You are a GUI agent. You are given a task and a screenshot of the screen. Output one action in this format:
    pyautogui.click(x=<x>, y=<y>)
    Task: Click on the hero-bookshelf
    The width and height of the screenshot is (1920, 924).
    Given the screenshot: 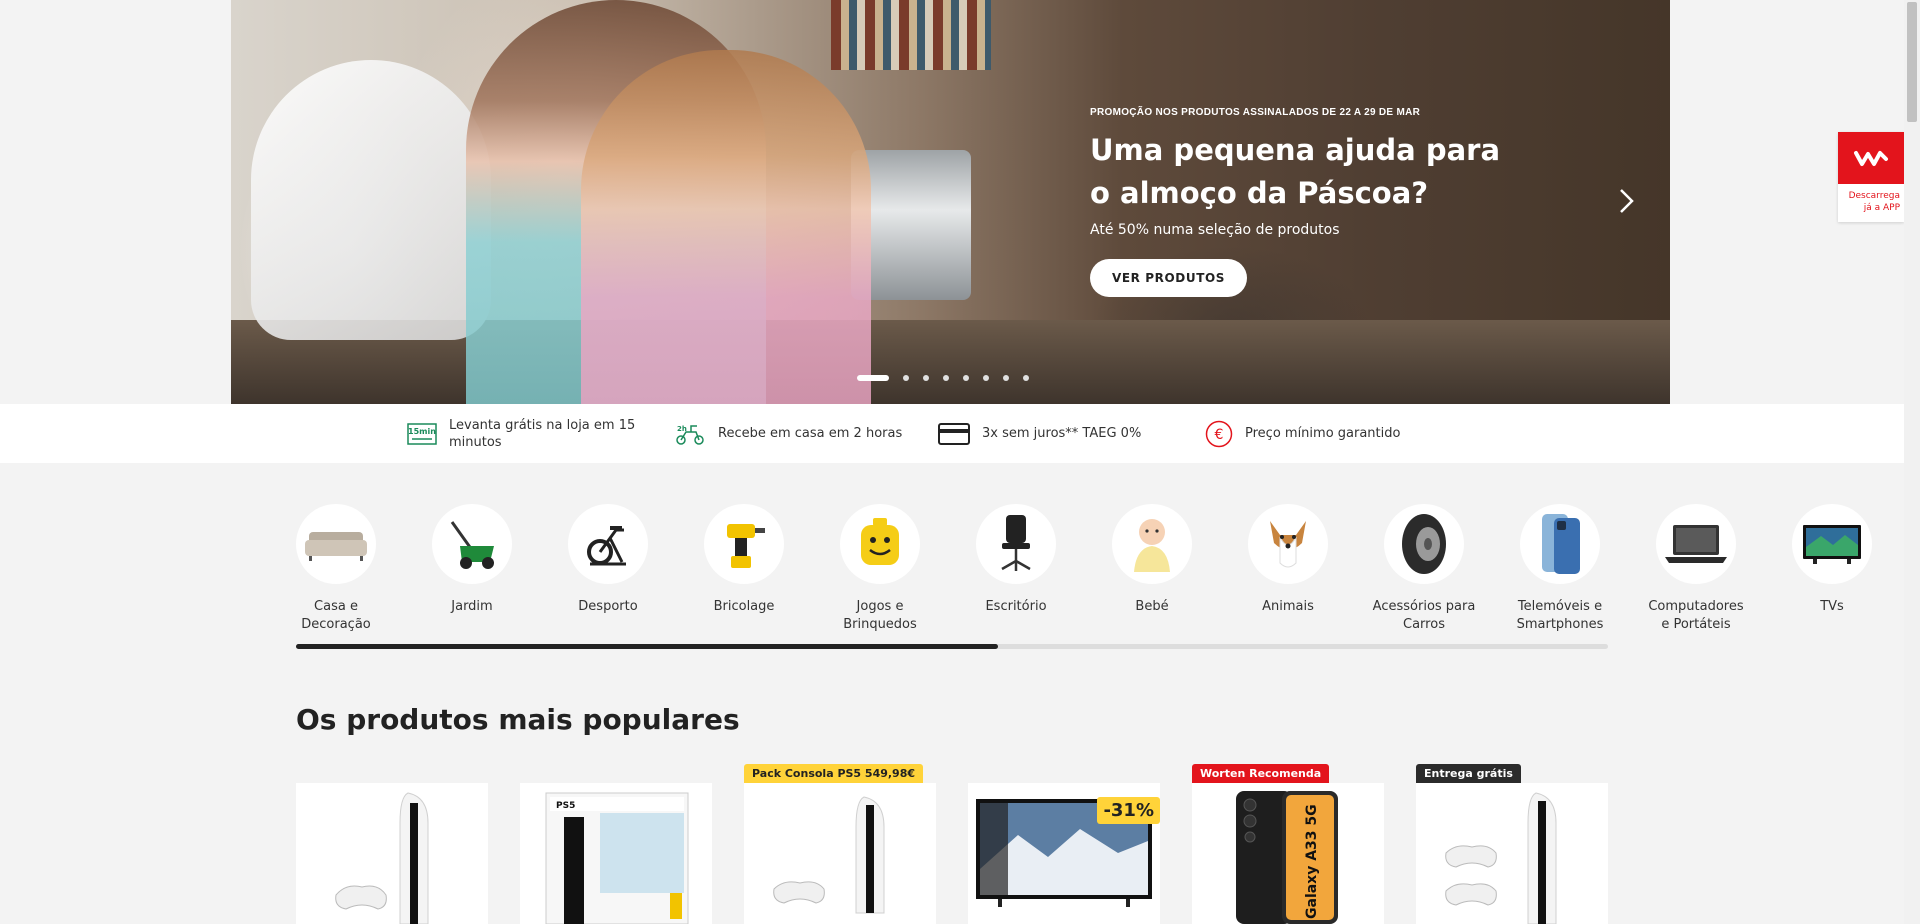 What is the action you would take?
    pyautogui.click(x=911, y=35)
    